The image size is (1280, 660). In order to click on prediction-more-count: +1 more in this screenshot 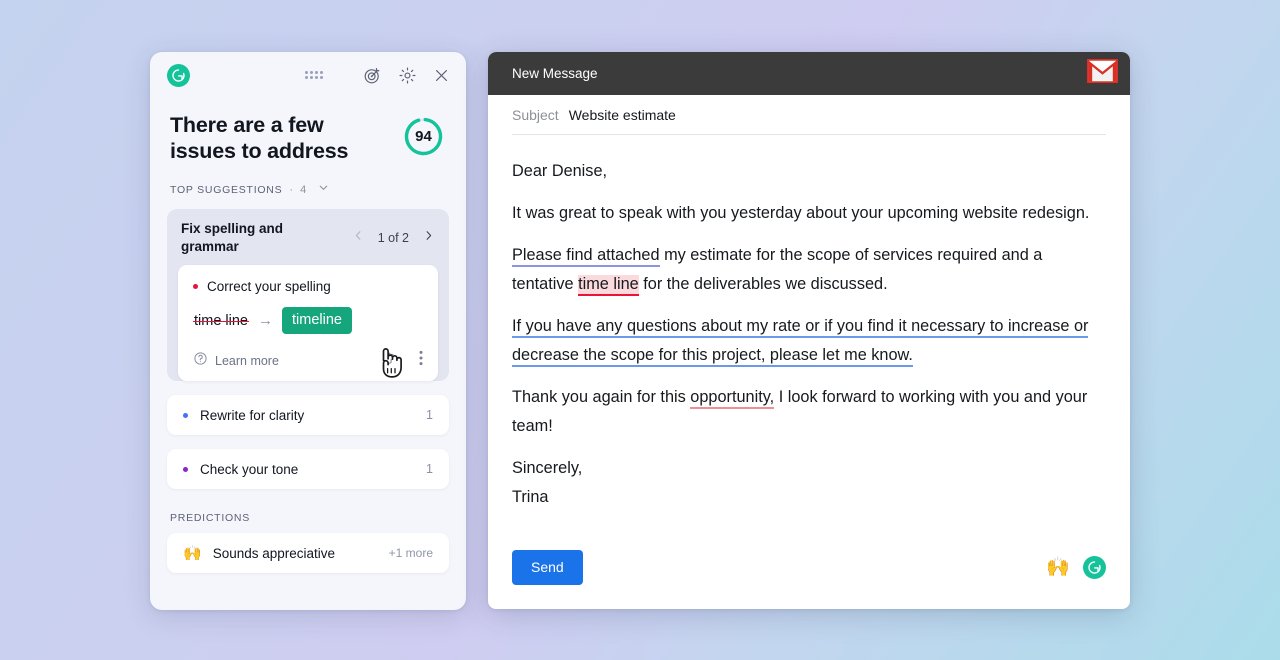, I will do `click(410, 553)`.